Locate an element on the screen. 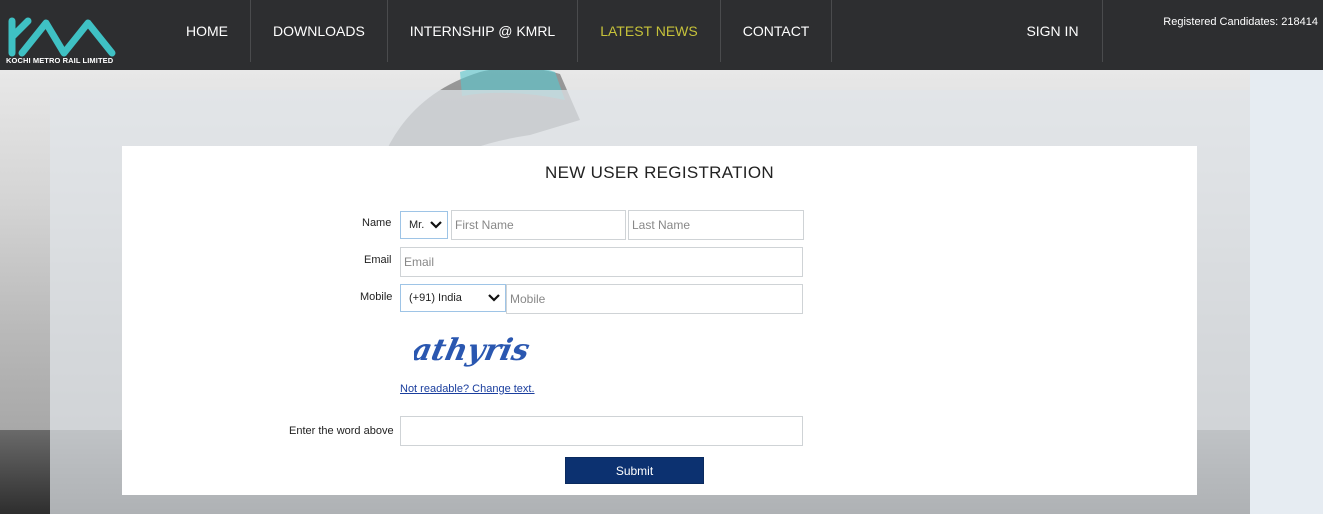 This screenshot has height=514, width=1323. background-right-edge is located at coordinates (1286, 292).